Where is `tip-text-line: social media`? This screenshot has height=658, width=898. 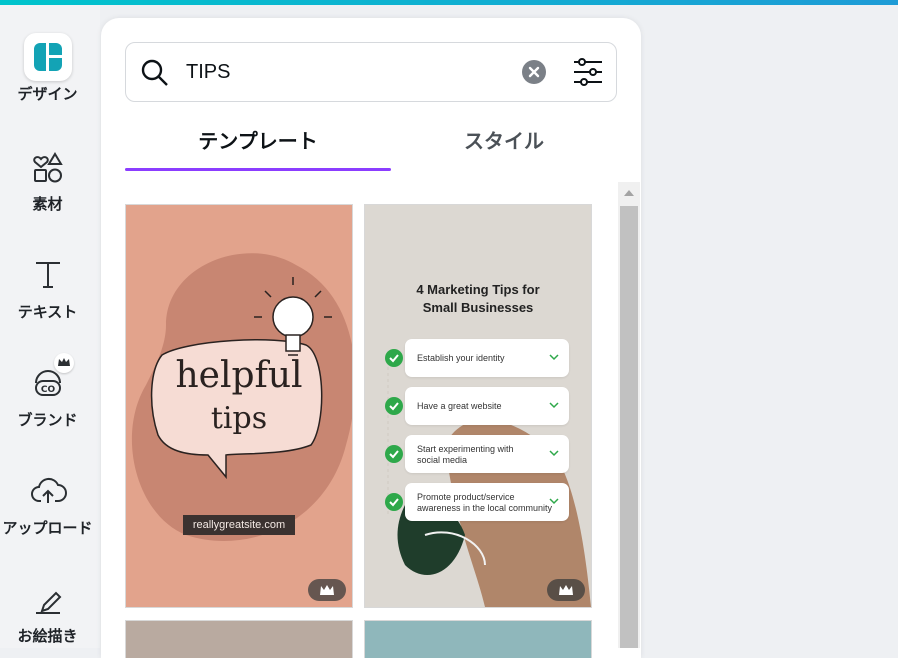 tip-text-line: social media is located at coordinates (442, 460).